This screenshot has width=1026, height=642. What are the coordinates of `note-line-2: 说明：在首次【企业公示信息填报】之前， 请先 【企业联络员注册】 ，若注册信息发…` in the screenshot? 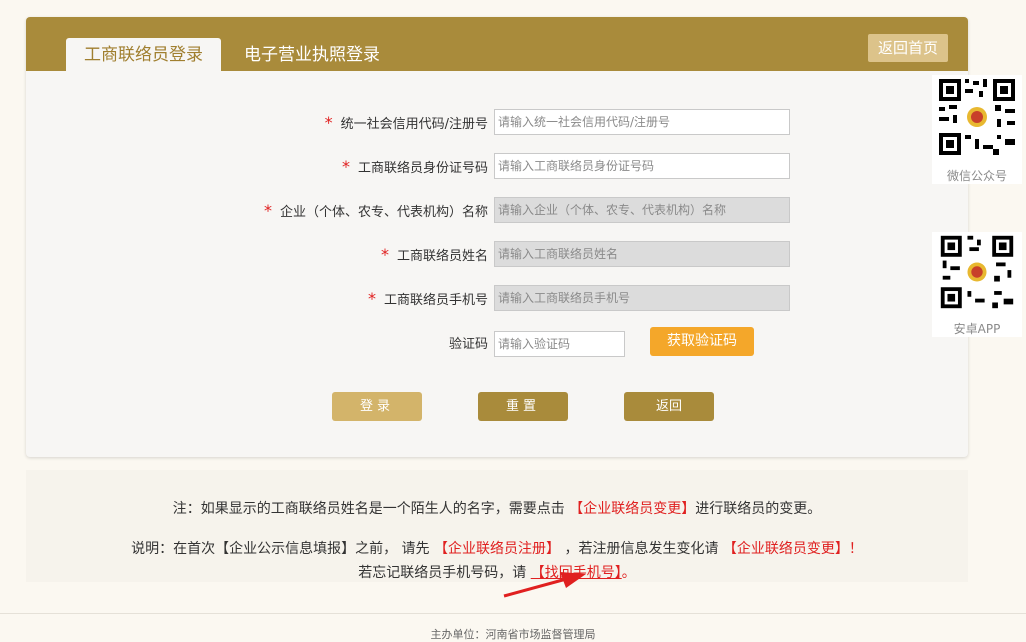 It's located at (497, 549).